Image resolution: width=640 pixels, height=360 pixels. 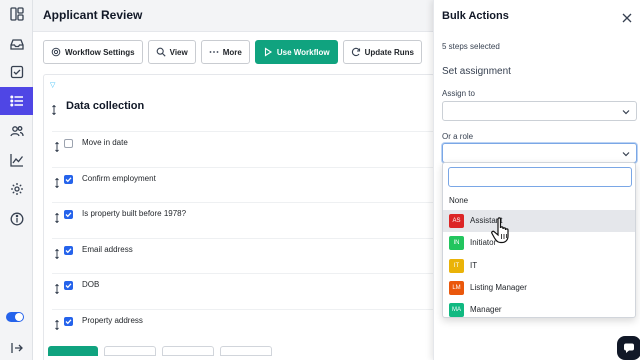 What do you see at coordinates (243, 285) in the screenshot?
I see `step-row: DOB` at bounding box center [243, 285].